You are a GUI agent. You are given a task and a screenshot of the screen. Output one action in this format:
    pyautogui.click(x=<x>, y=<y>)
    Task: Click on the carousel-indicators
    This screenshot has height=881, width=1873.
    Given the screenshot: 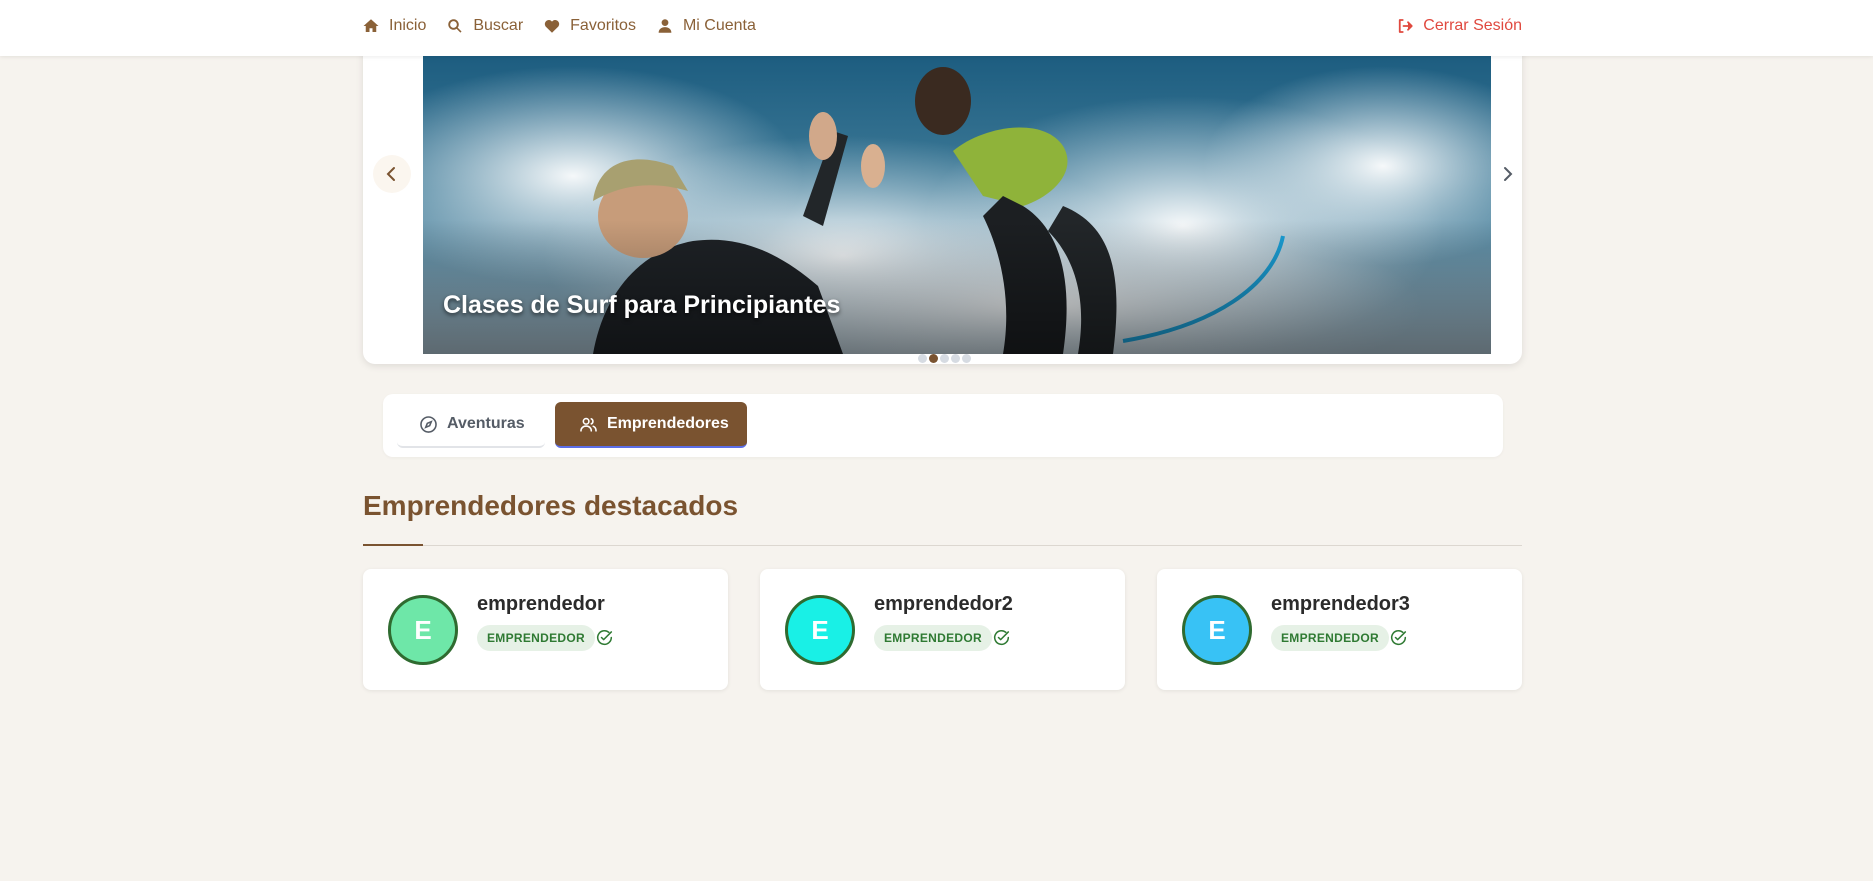 What is the action you would take?
    pyautogui.click(x=944, y=358)
    